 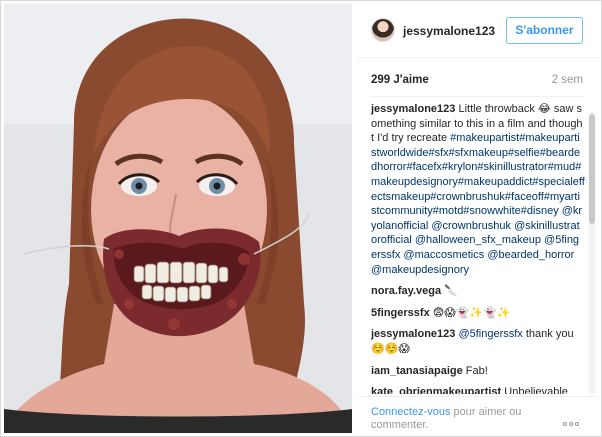 I want to click on comment-item: 5fingerssfx 😨😱👻✨👻✨, so click(x=478, y=313).